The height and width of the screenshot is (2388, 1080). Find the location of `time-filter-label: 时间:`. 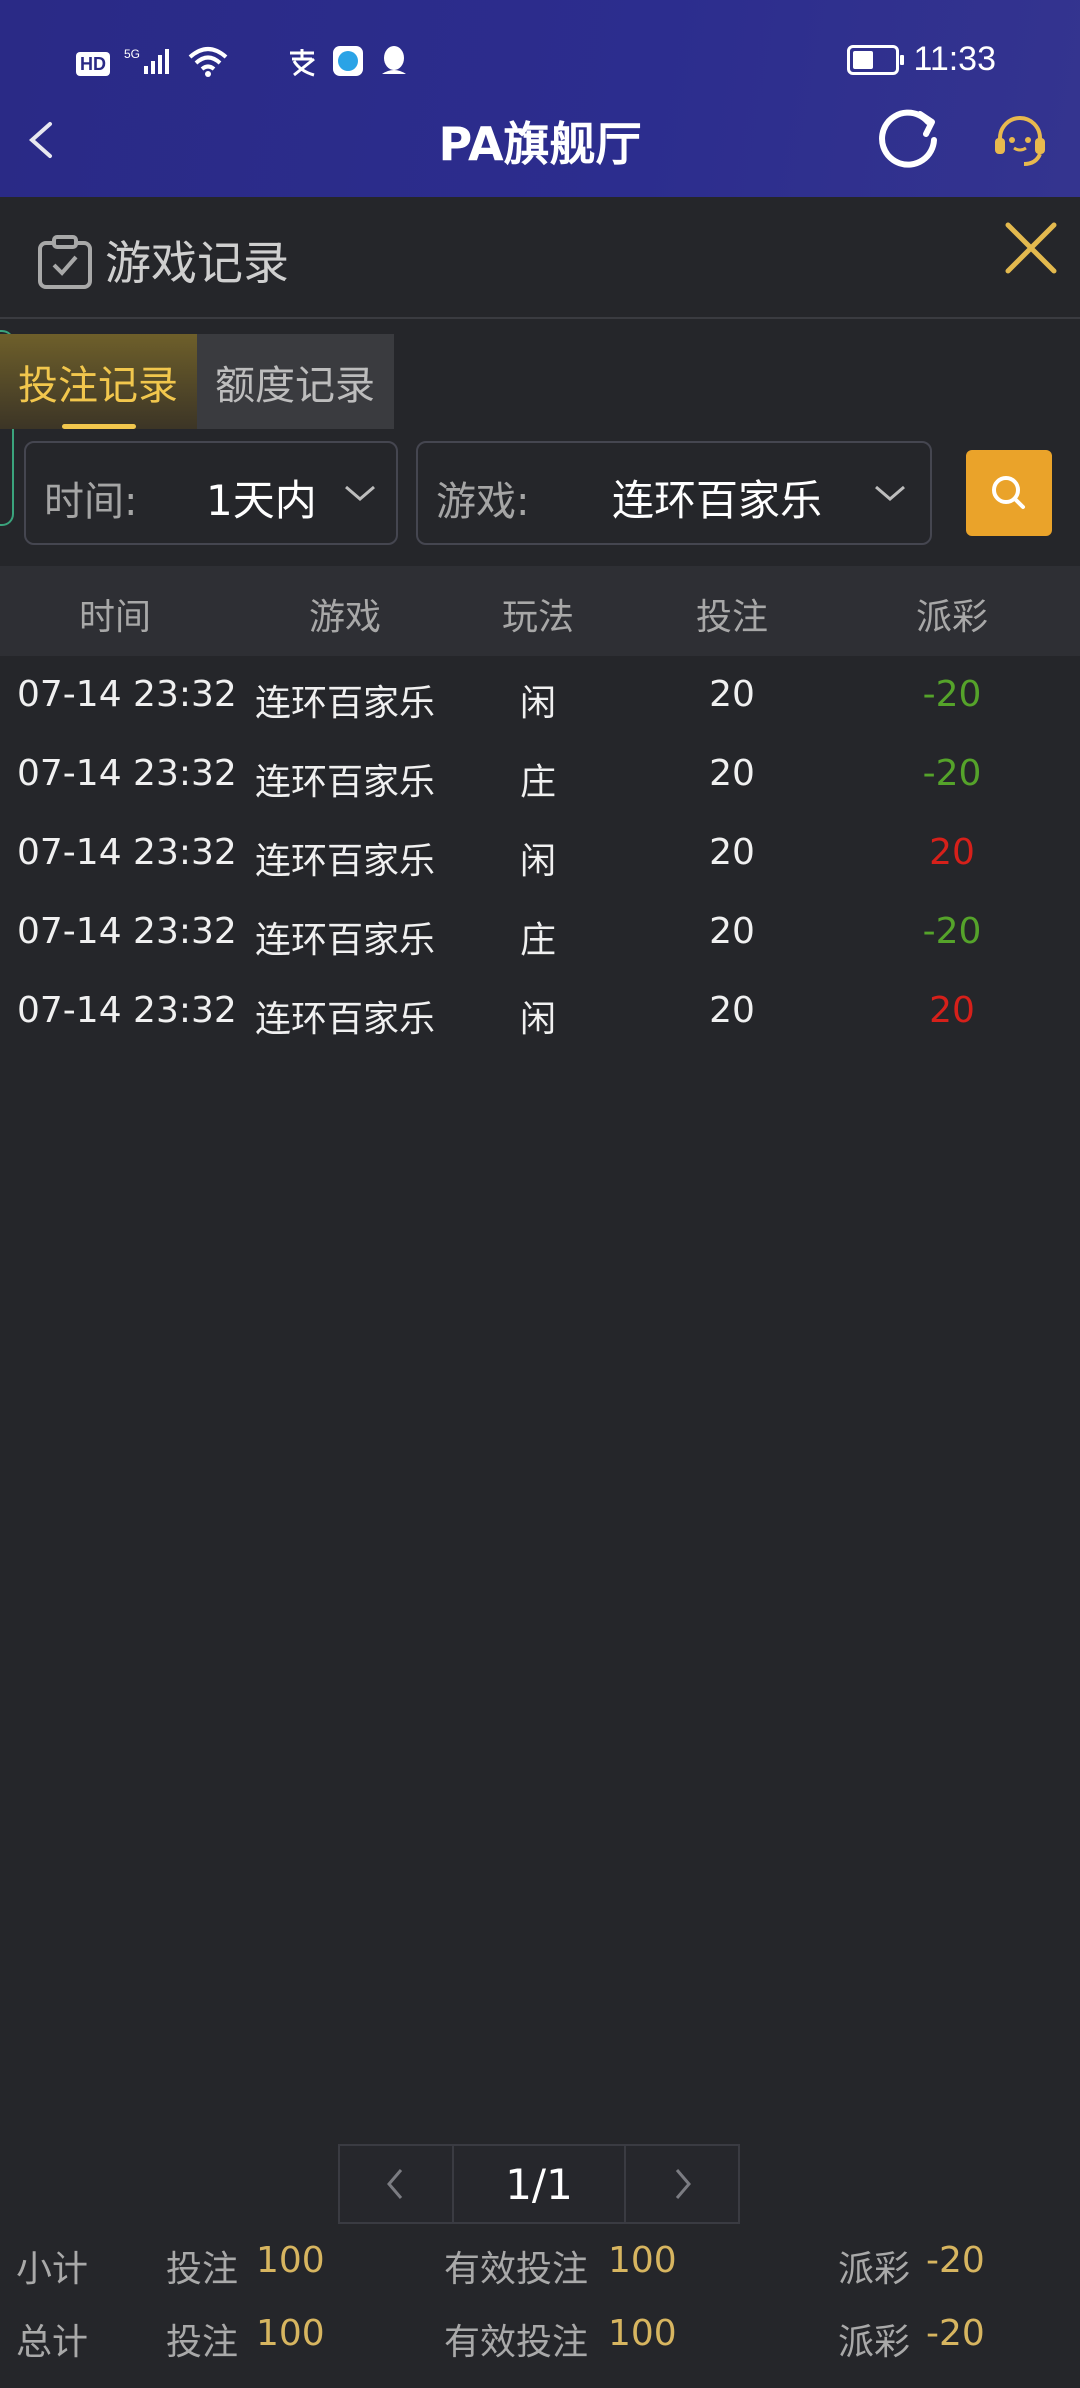

time-filter-label: 时间: is located at coordinates (91, 502).